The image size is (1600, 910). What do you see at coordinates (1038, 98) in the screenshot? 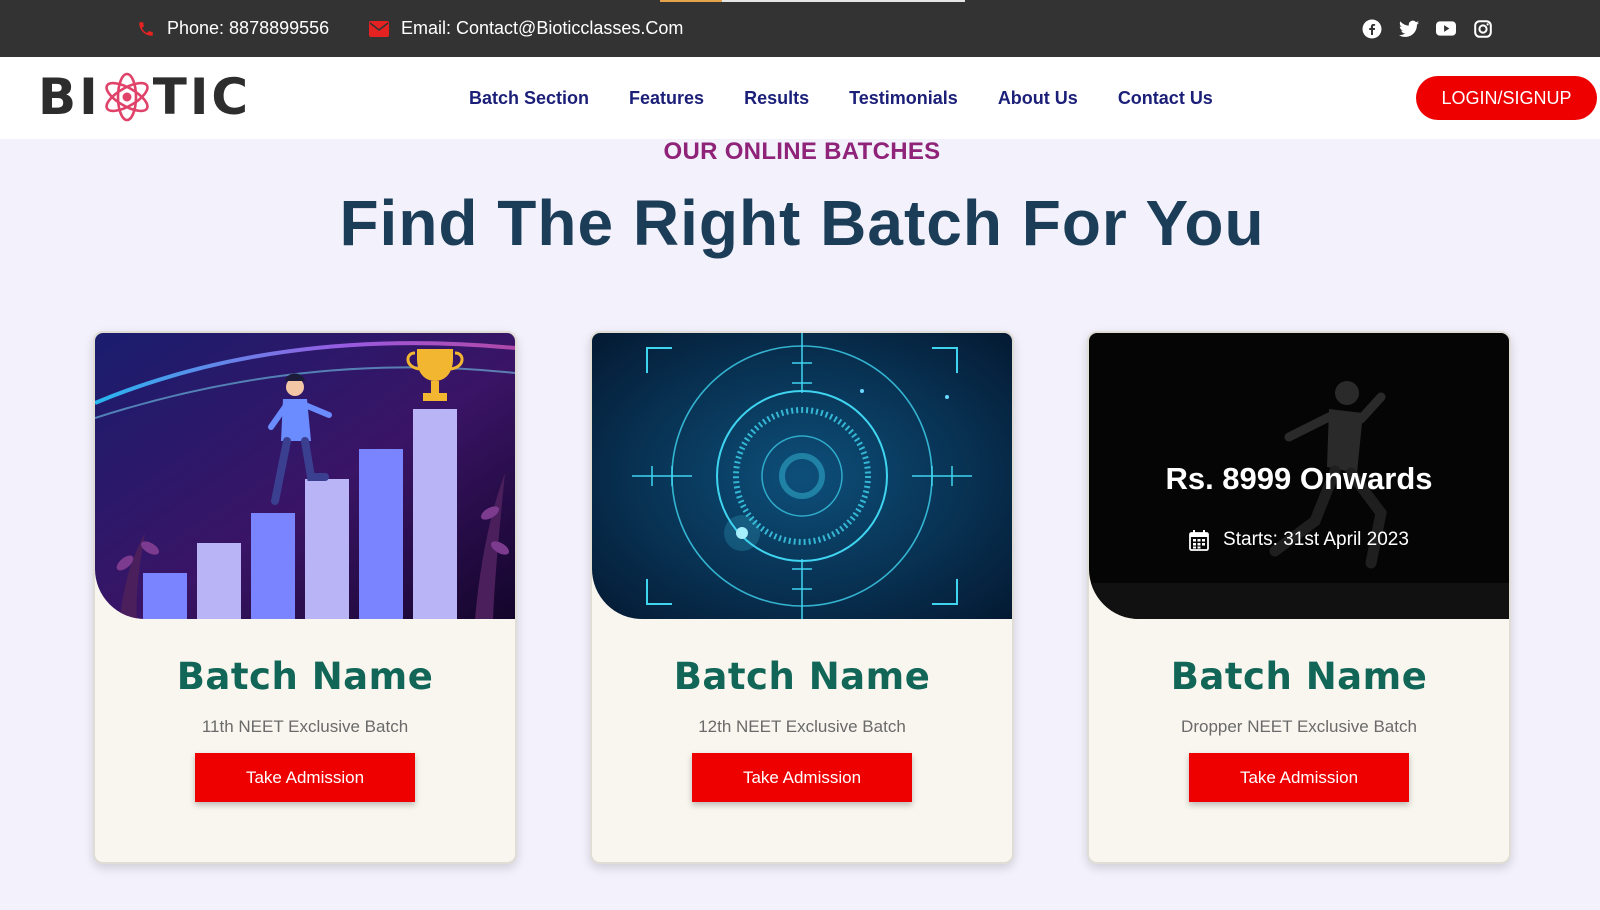
I see `nav-about-us: About Us` at bounding box center [1038, 98].